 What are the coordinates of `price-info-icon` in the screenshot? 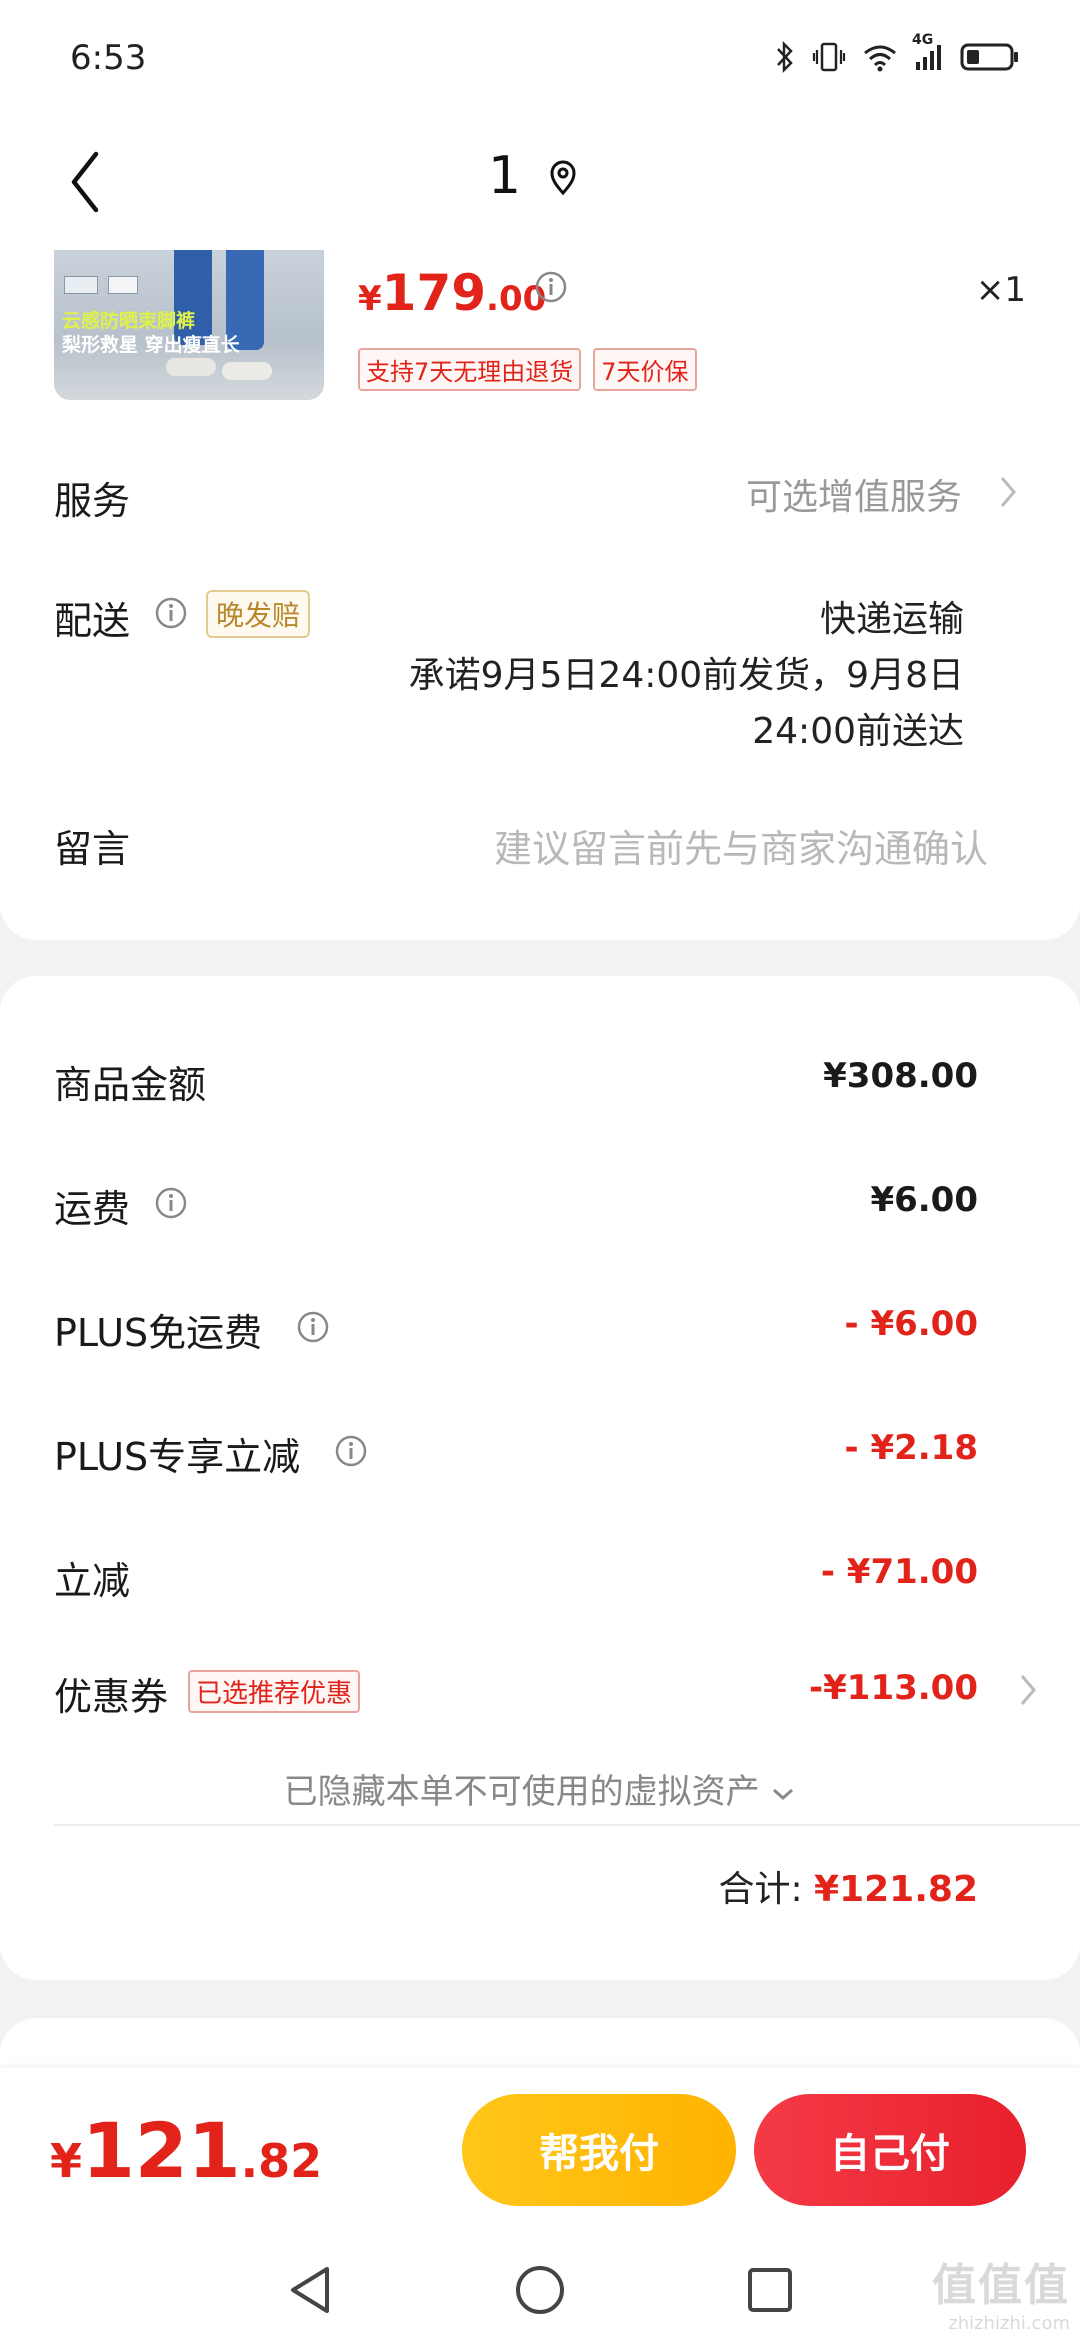 It's located at (551, 289).